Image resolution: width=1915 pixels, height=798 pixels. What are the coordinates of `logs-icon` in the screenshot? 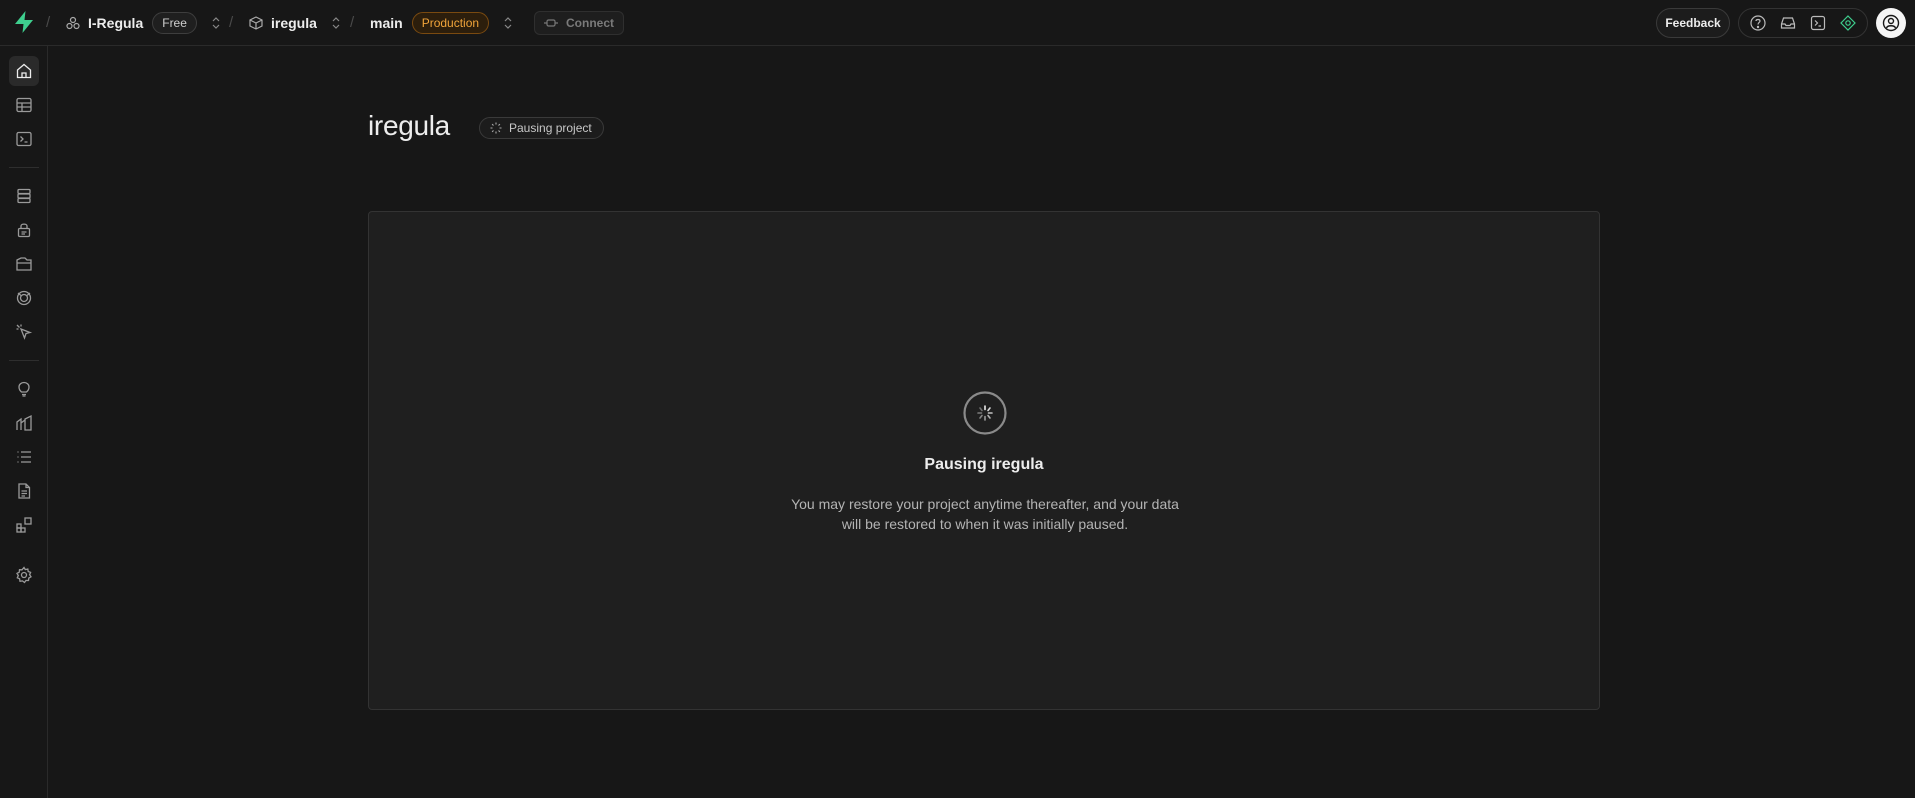 It's located at (24, 457).